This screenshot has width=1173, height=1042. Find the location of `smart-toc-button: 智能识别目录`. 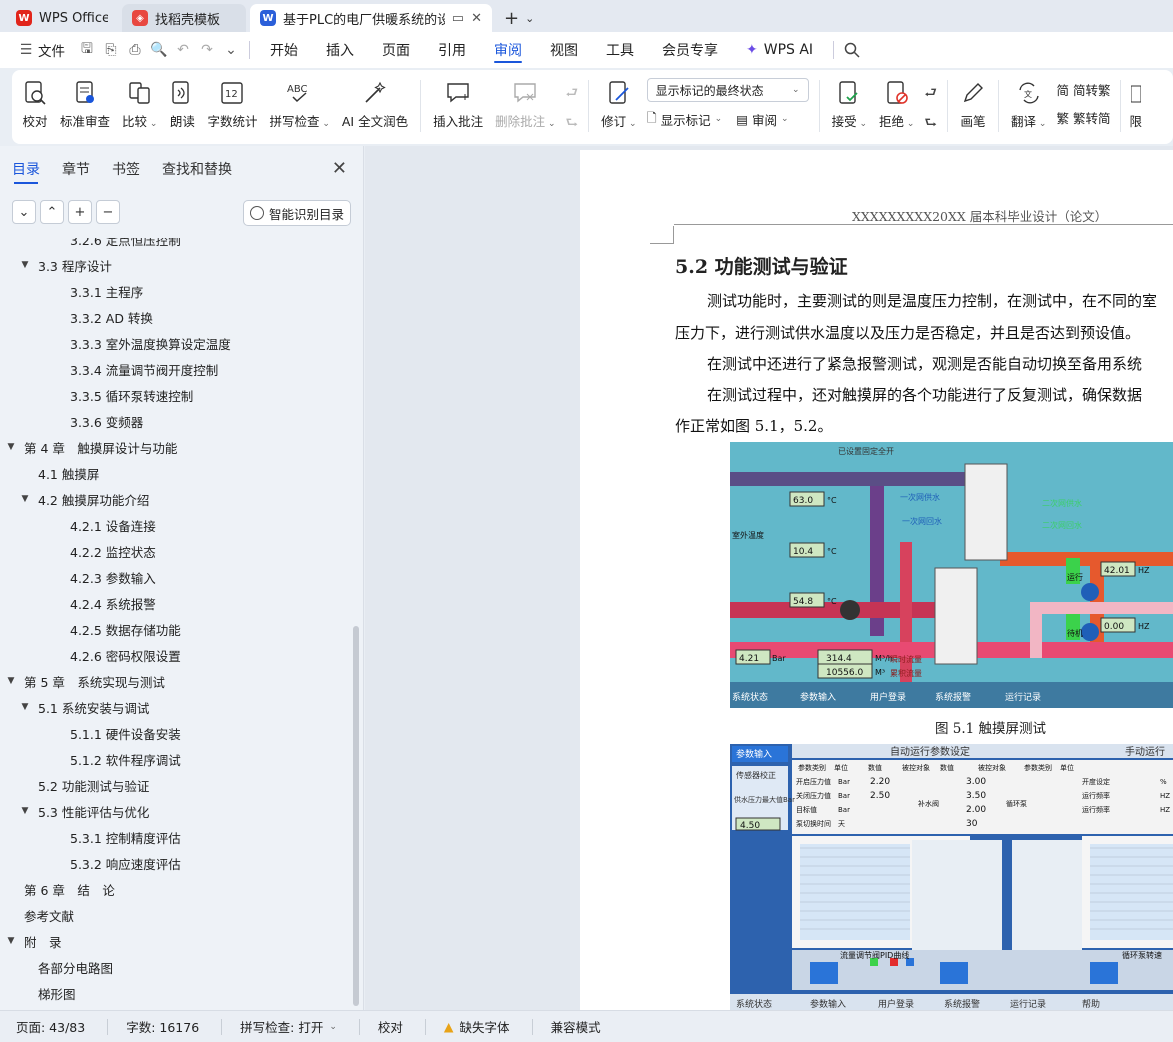

smart-toc-button: 智能识别目录 is located at coordinates (296, 213).